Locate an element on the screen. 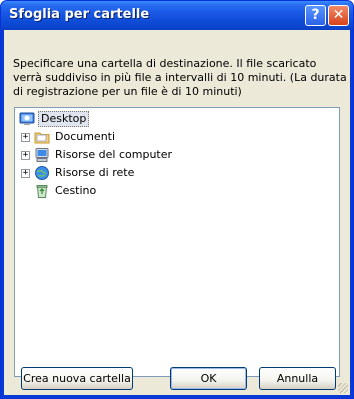 Image resolution: width=354 pixels, height=399 pixels. tree-item-label: Cestino is located at coordinates (76, 190).